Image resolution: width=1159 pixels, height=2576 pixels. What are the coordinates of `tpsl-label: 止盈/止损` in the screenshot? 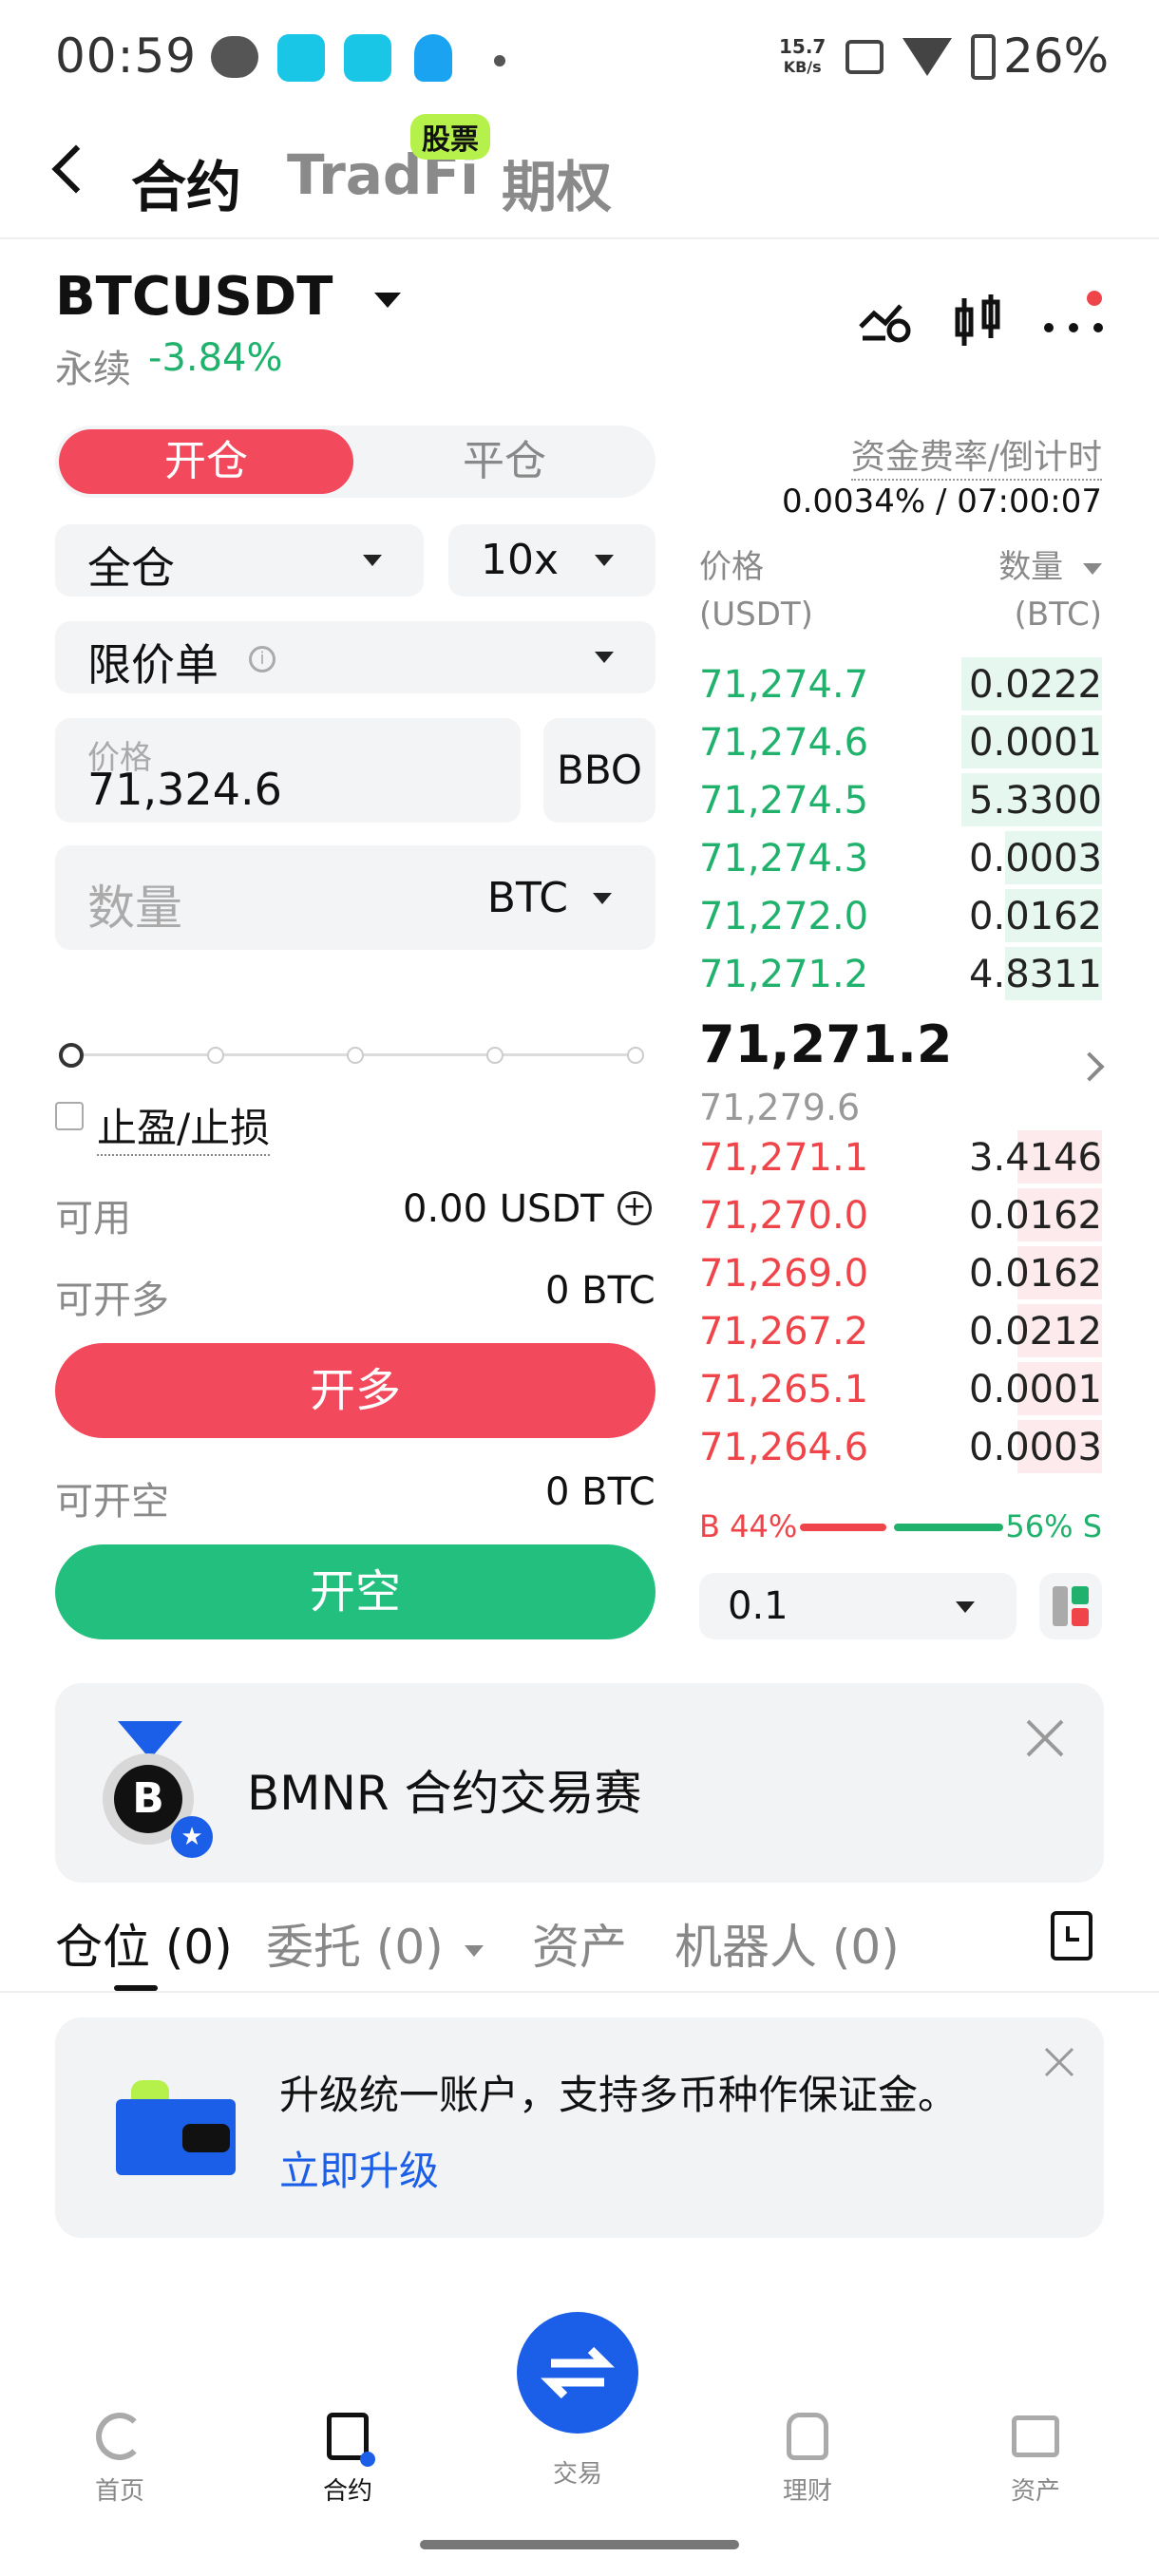 It's located at (184, 1126).